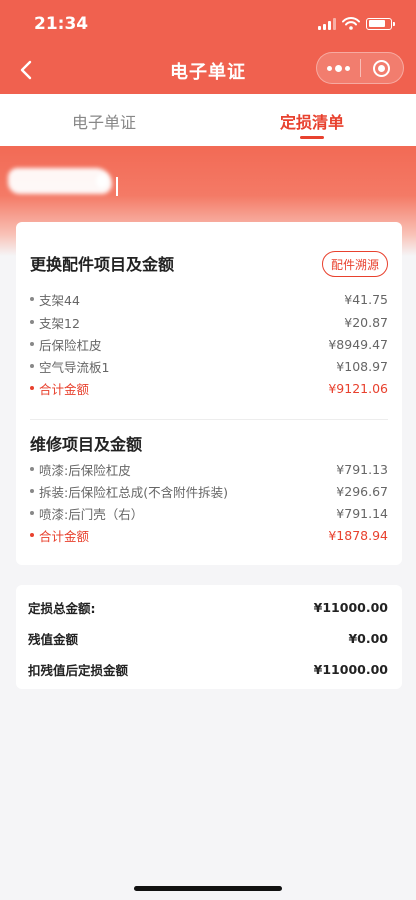  I want to click on item-amount: ¥41.75, so click(366, 299).